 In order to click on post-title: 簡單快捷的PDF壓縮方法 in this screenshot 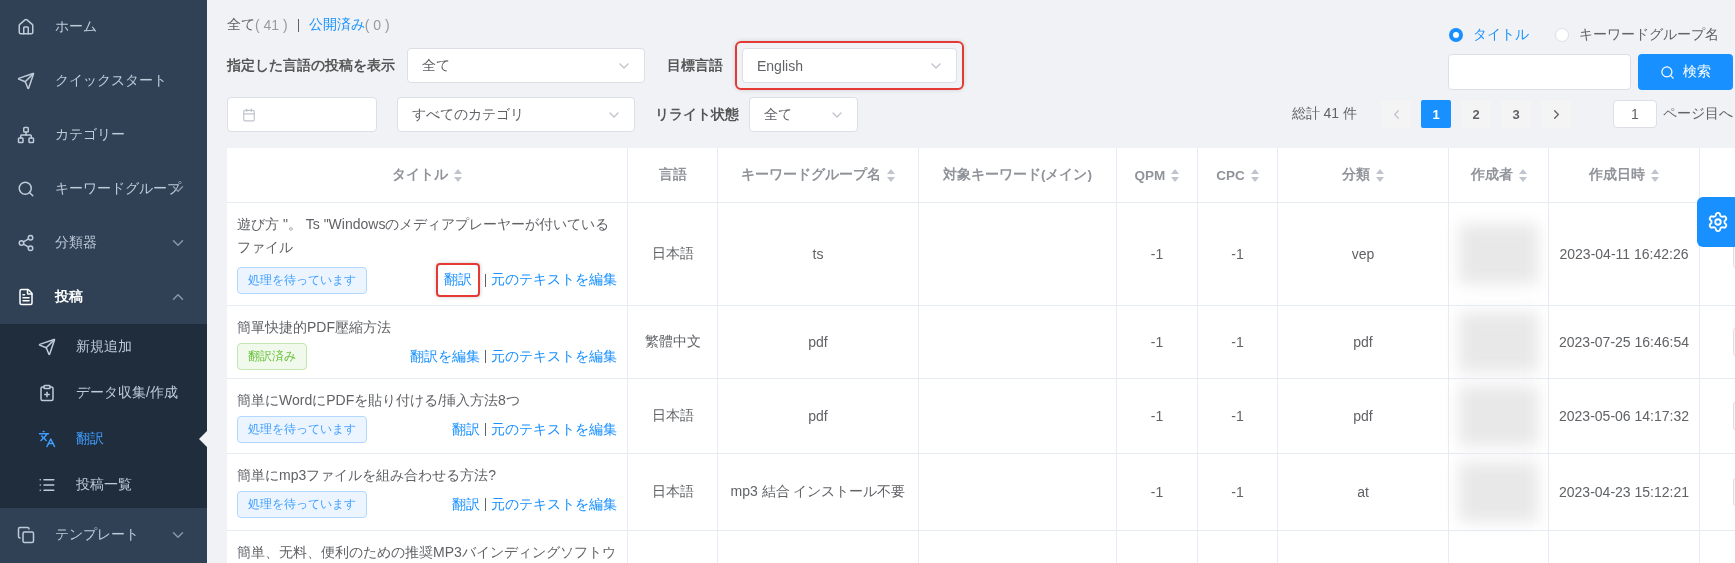, I will do `click(314, 327)`.